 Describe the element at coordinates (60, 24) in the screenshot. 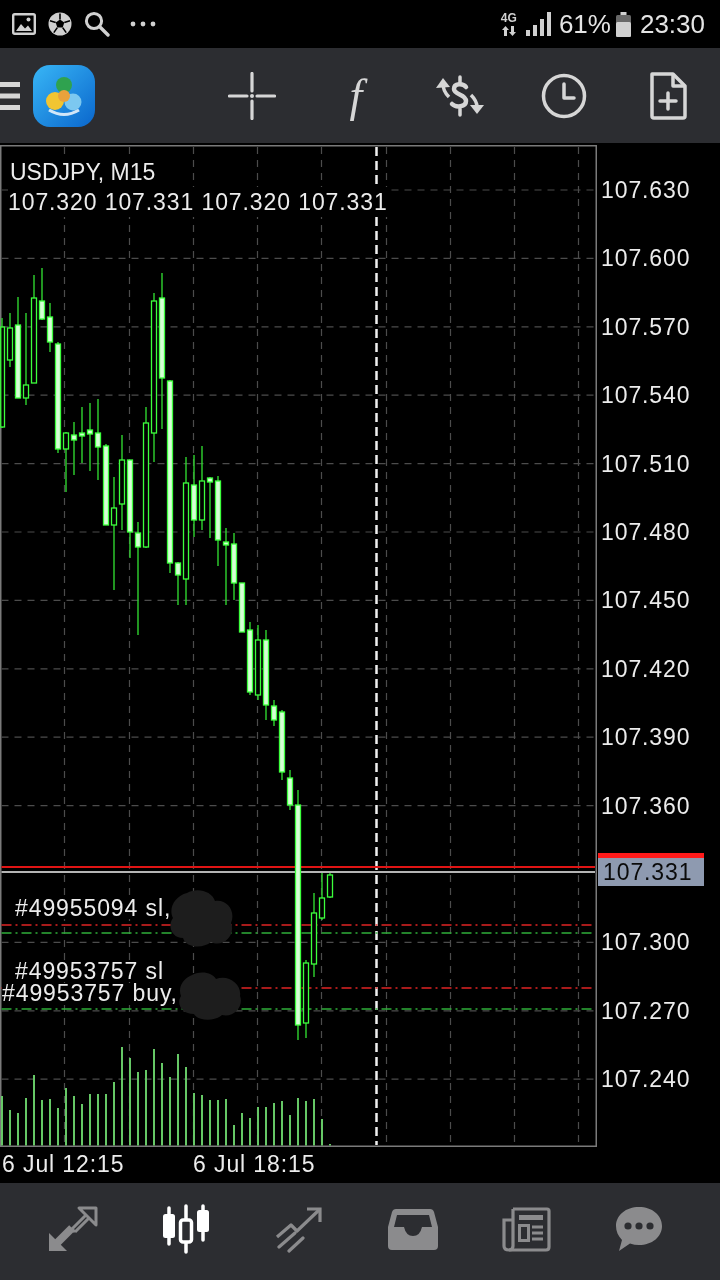

I see `soccer-ball-icon` at that location.